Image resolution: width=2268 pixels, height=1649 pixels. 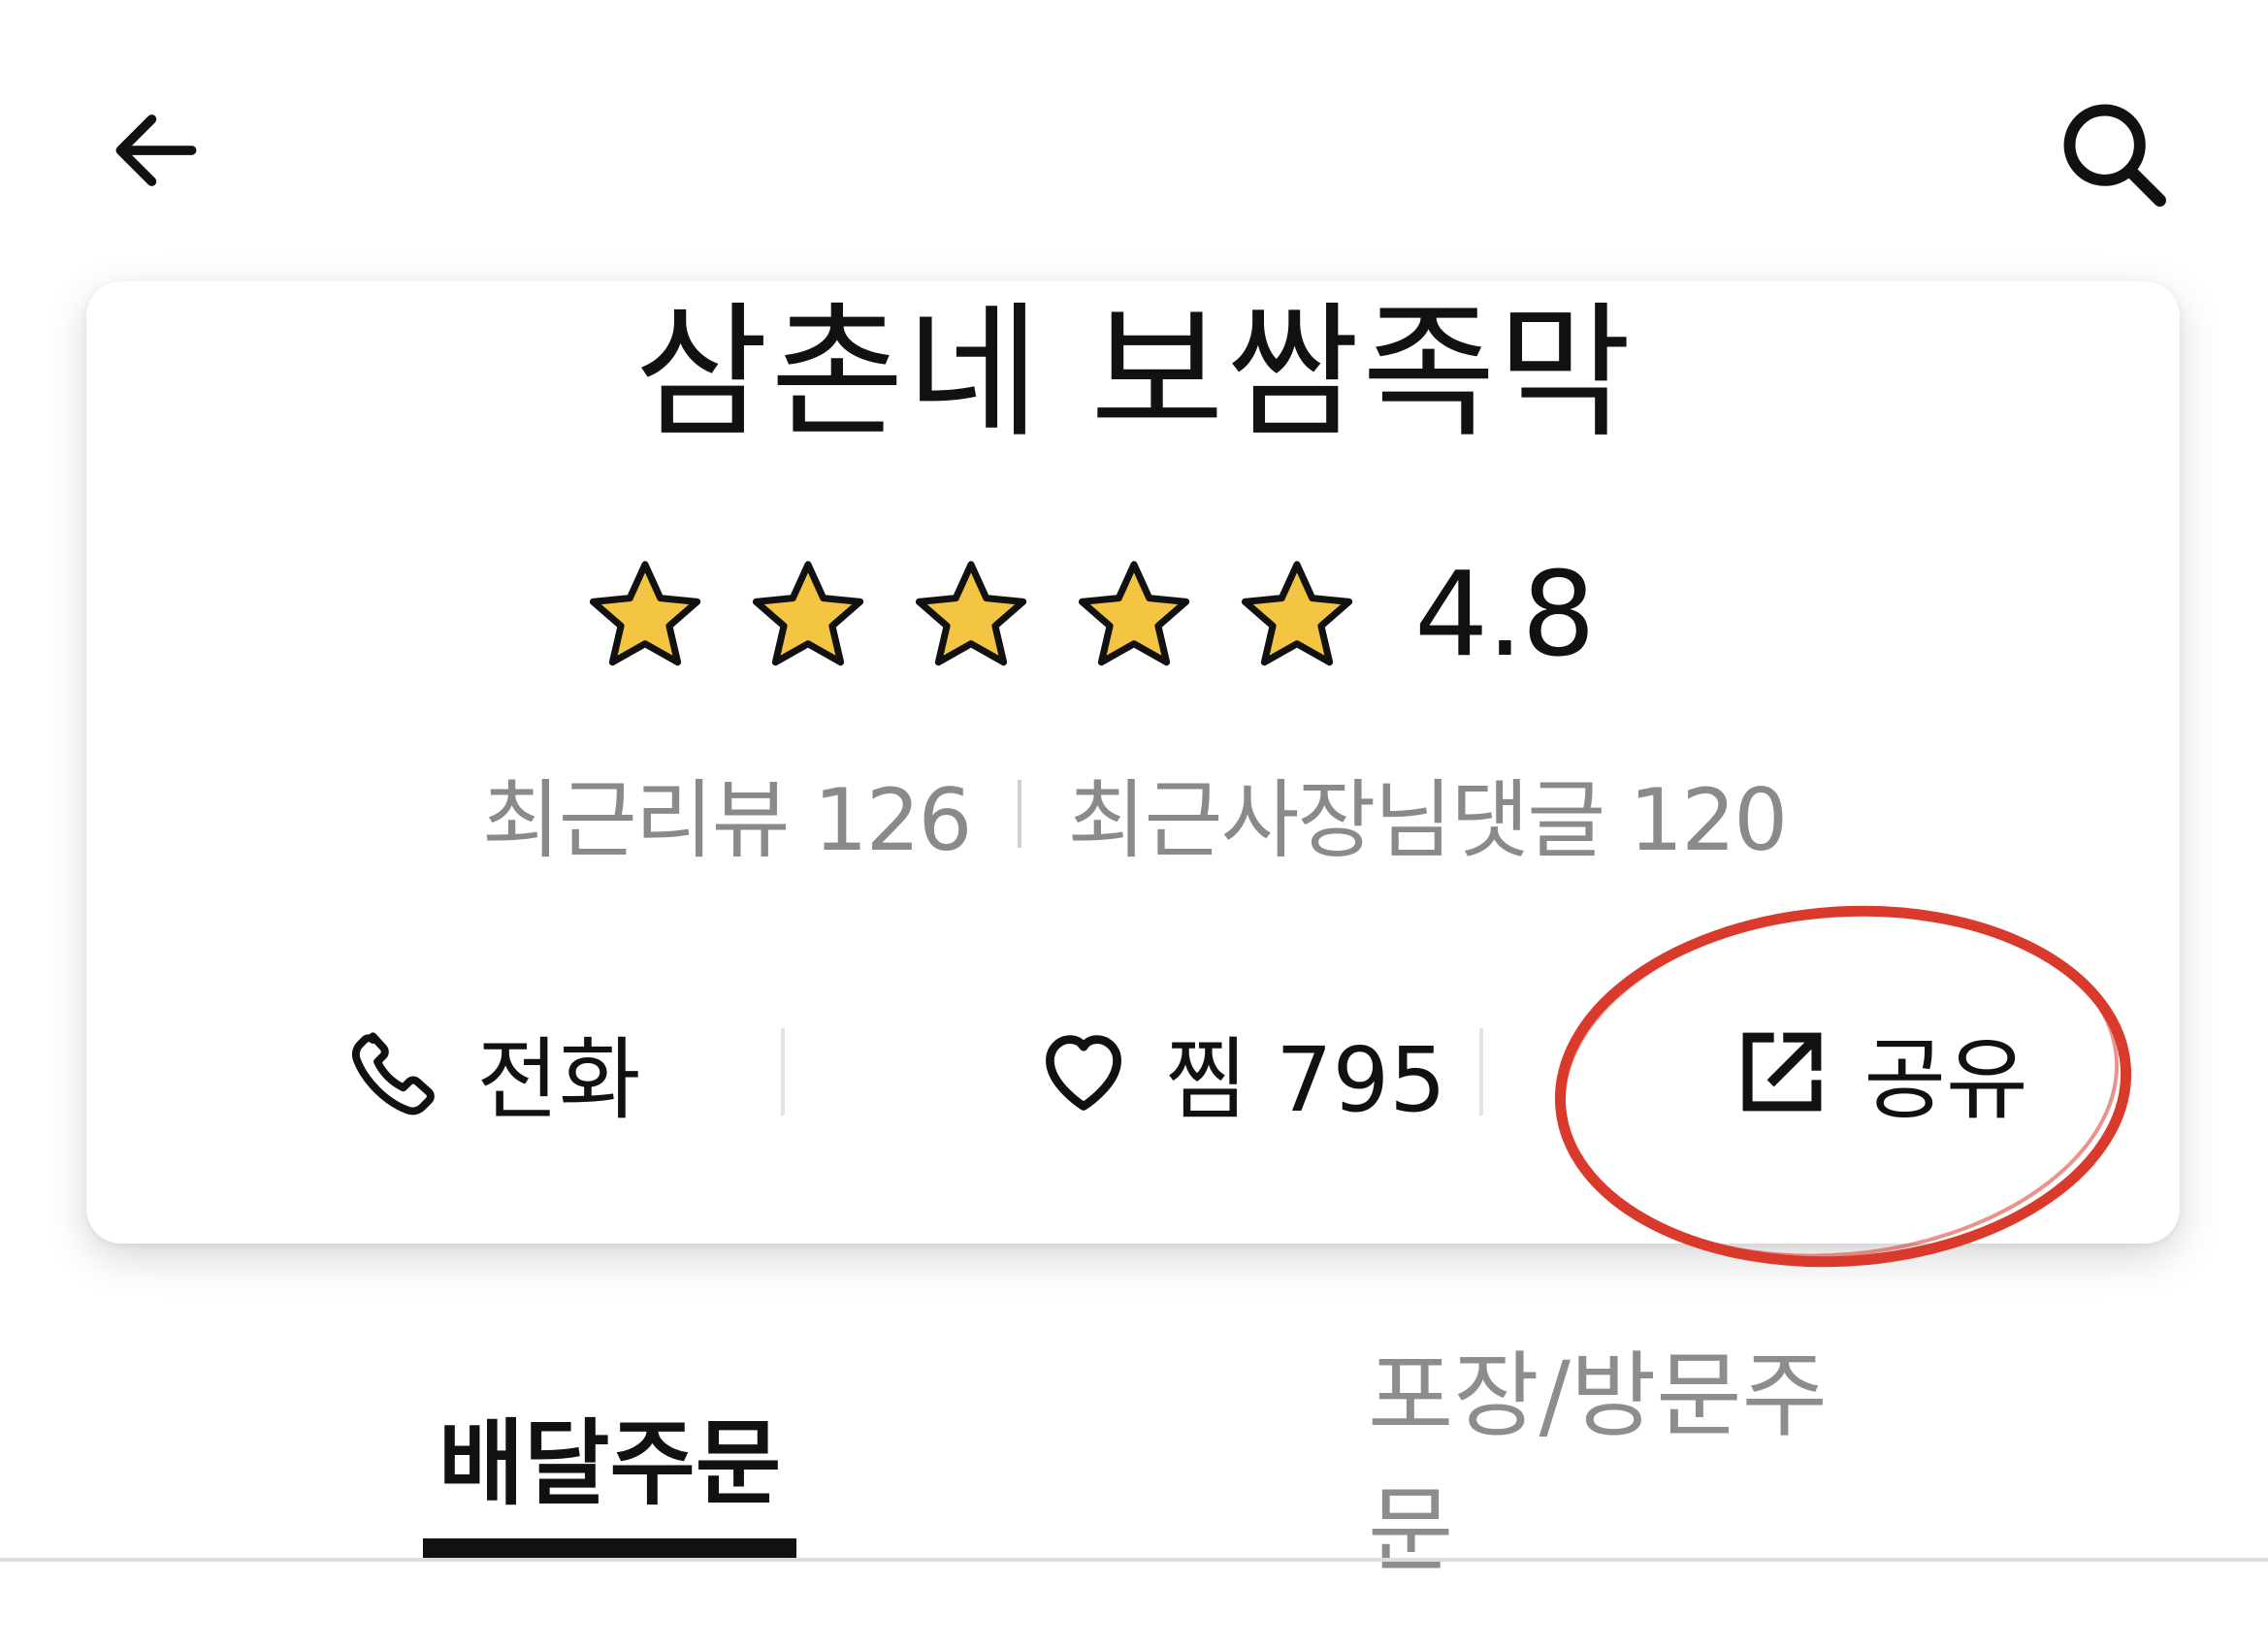 I want to click on like-button: 찜 795, so click(x=1240, y=1072).